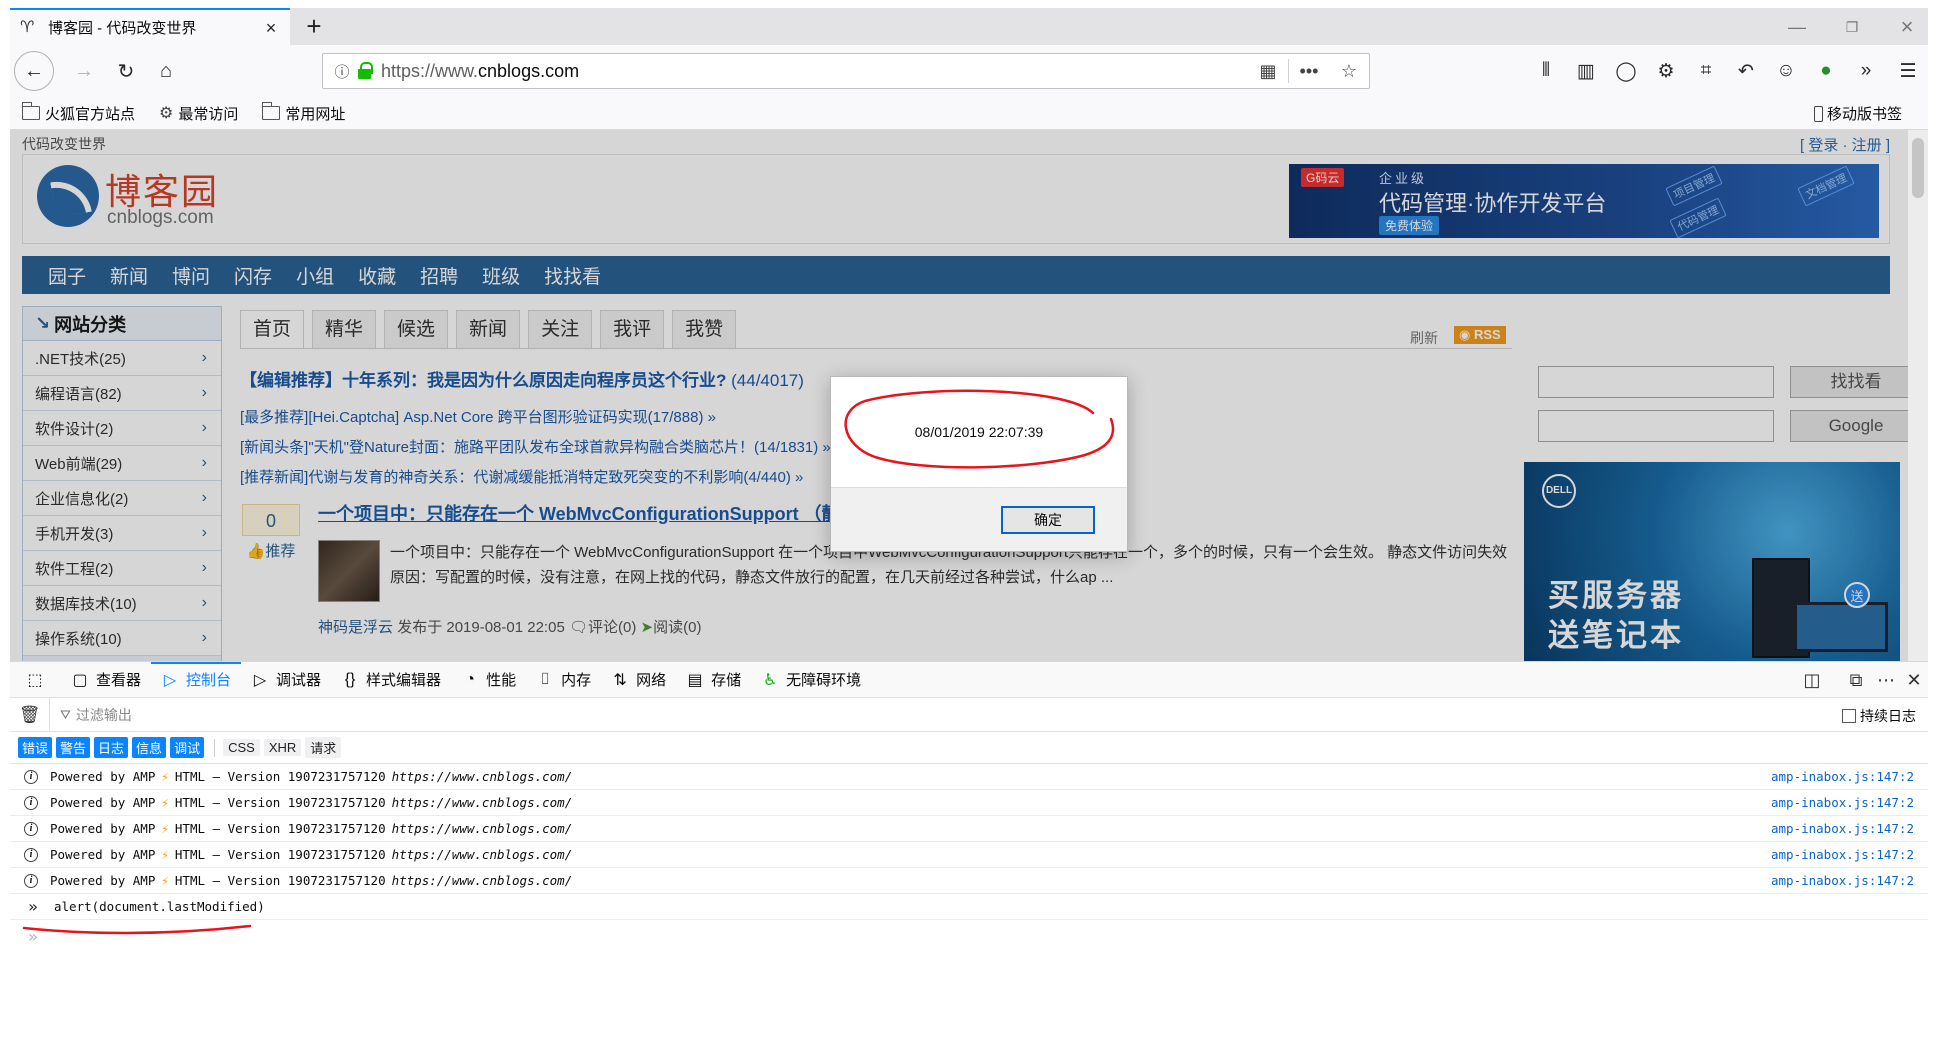 The width and height of the screenshot is (1938, 1038). Describe the element at coordinates (271, 111) in the screenshot. I see `folder-icon` at that location.